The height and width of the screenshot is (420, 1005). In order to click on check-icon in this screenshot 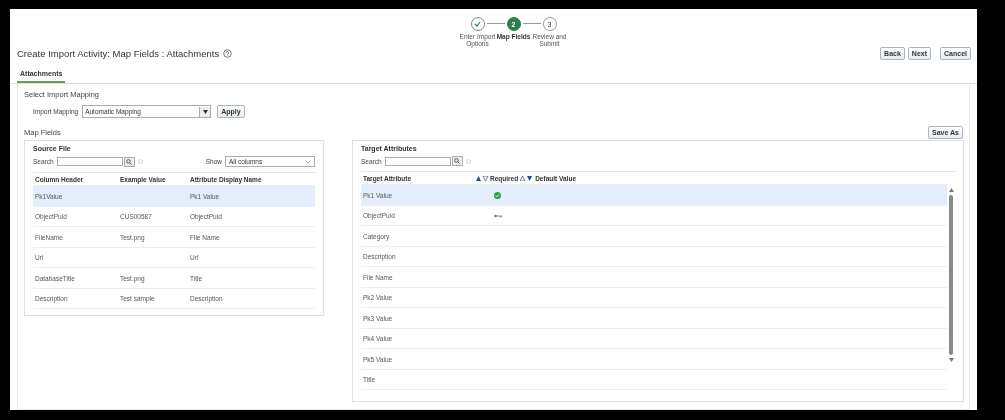, I will do `click(477, 24)`.